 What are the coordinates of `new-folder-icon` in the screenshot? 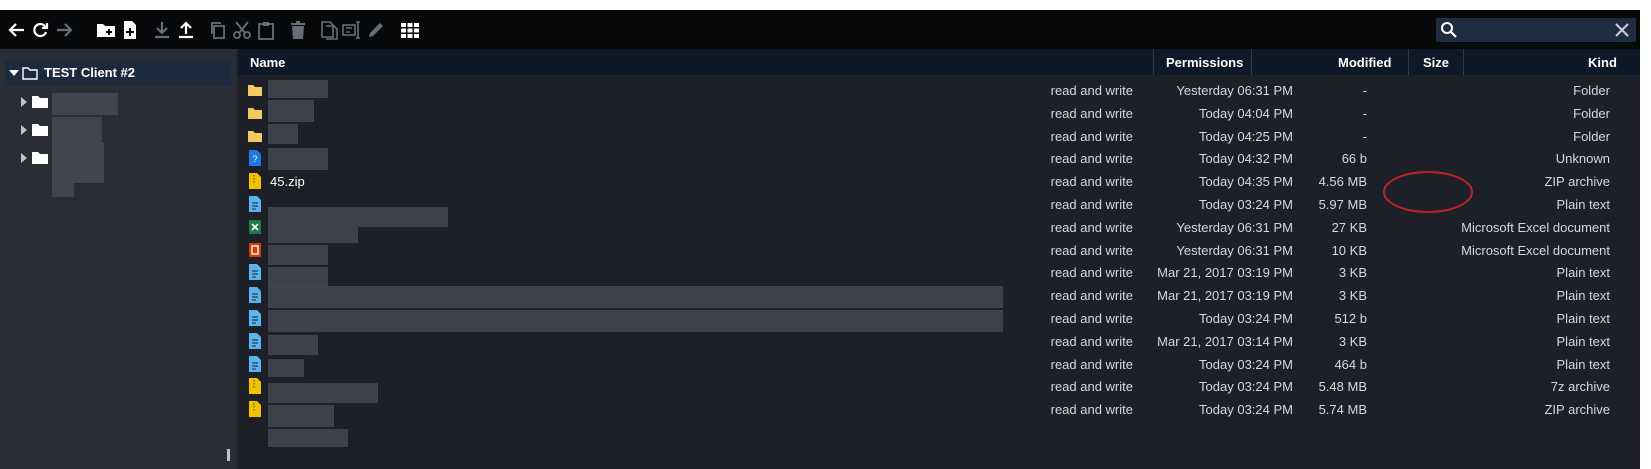 It's located at (106, 30).